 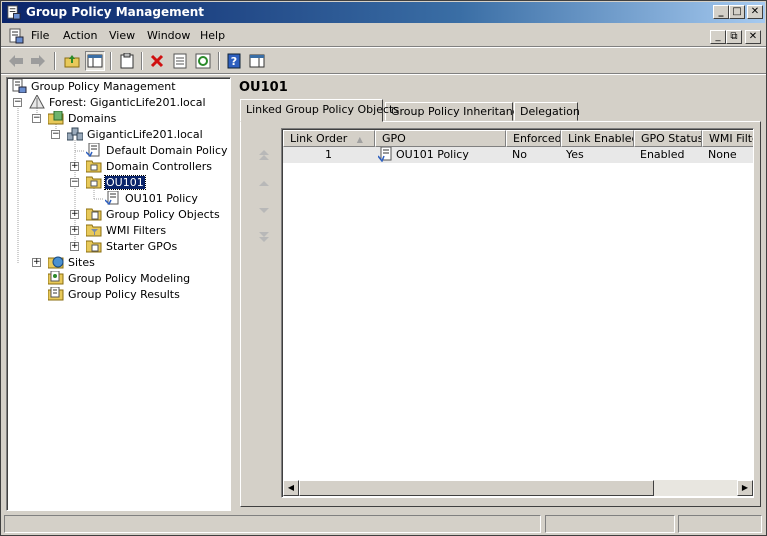 I want to click on menu-help: Help, so click(x=212, y=35).